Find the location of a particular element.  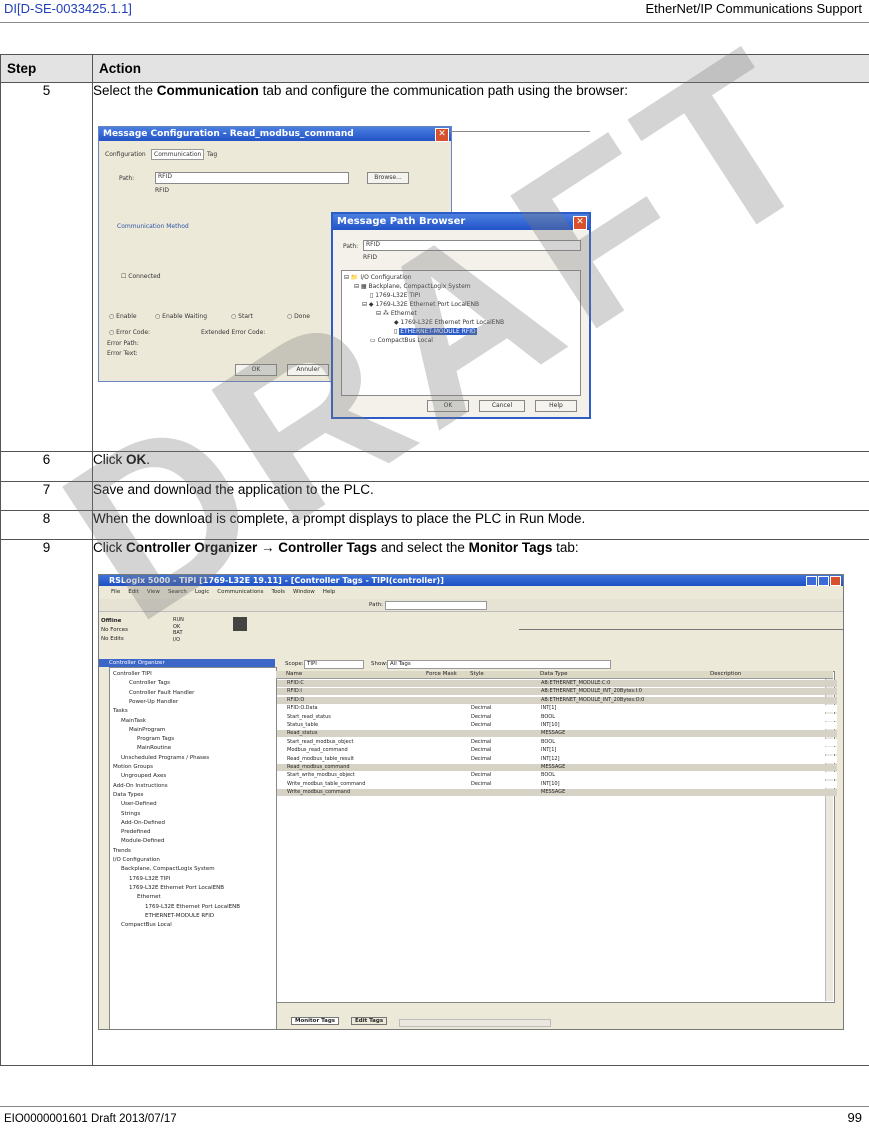

tag-data-type: MESSAGE is located at coordinates (553, 767).